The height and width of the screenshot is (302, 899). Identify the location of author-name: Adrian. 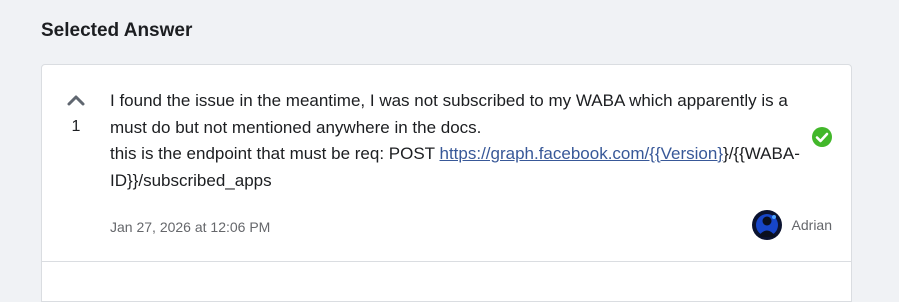
(812, 225).